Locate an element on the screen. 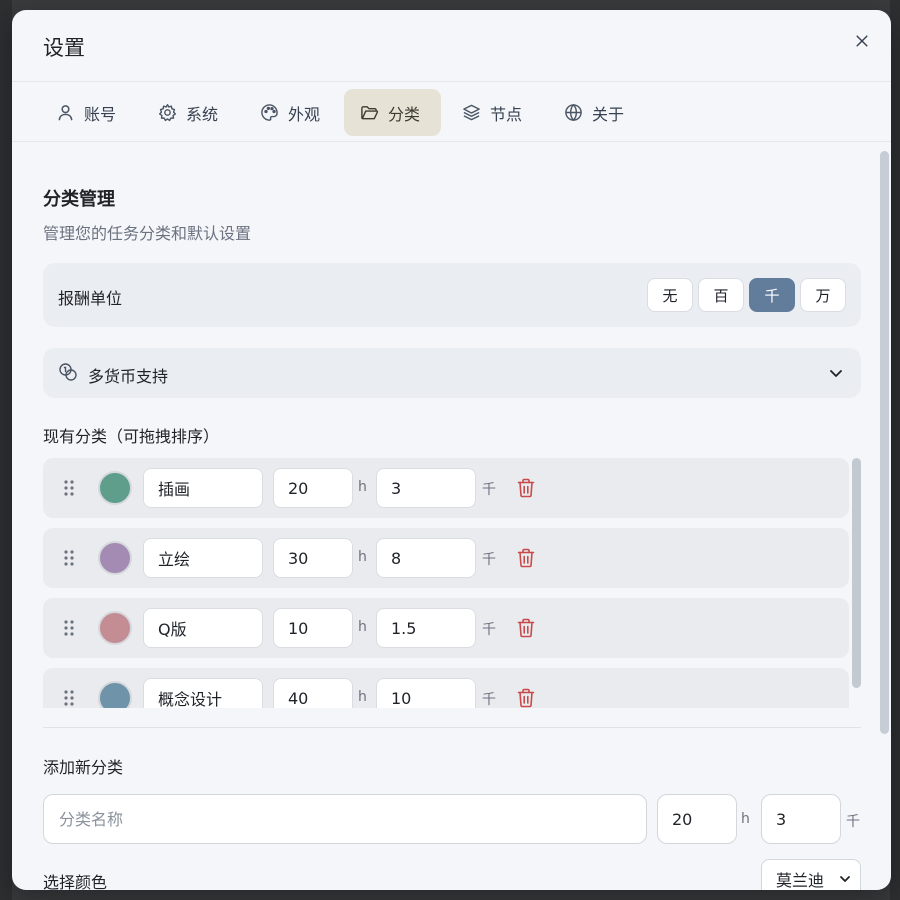  category-hours-input: 40 is located at coordinates (313, 693).